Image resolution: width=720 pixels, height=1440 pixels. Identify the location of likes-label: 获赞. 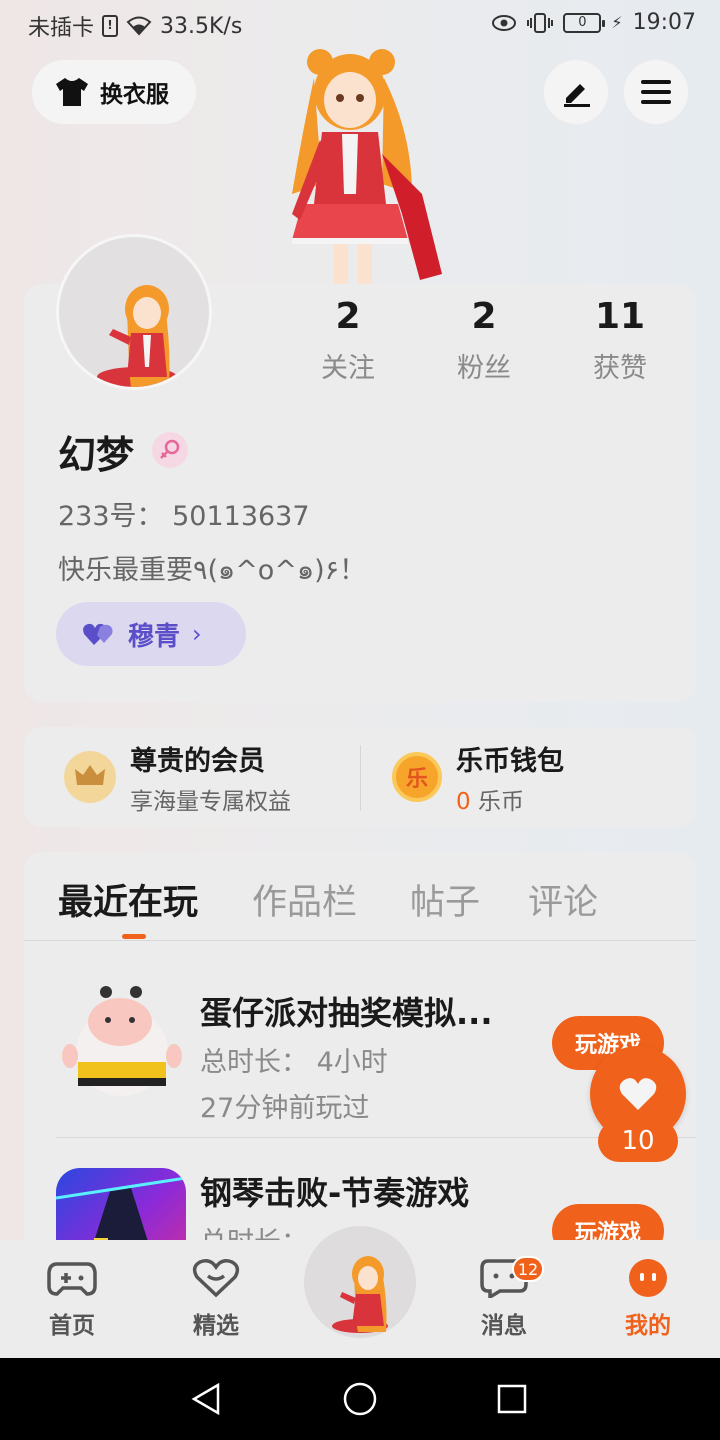
(620, 368).